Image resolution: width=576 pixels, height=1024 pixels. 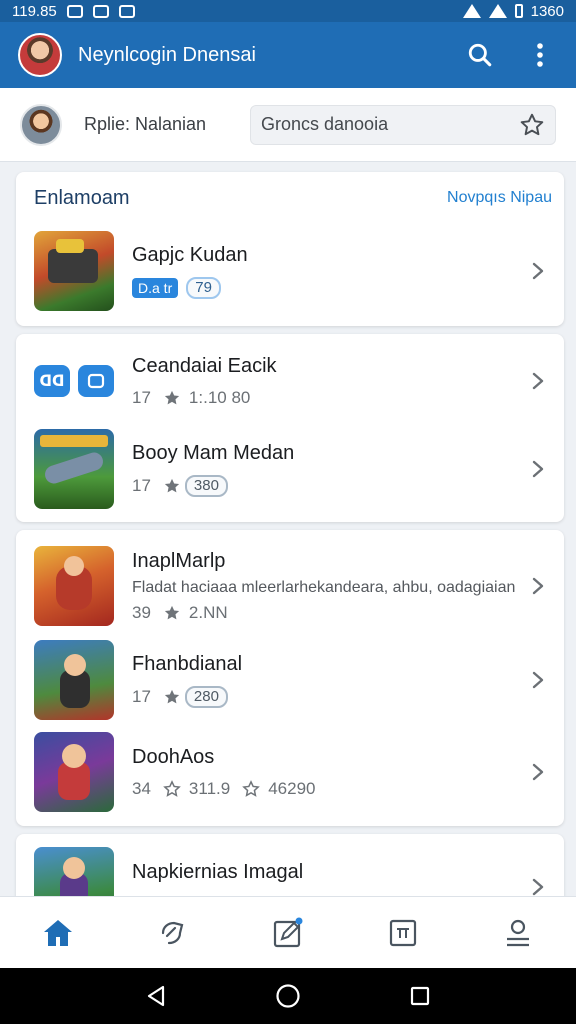 What do you see at coordinates (209, 788) in the screenshot?
I see `item-count: 311.9` at bounding box center [209, 788].